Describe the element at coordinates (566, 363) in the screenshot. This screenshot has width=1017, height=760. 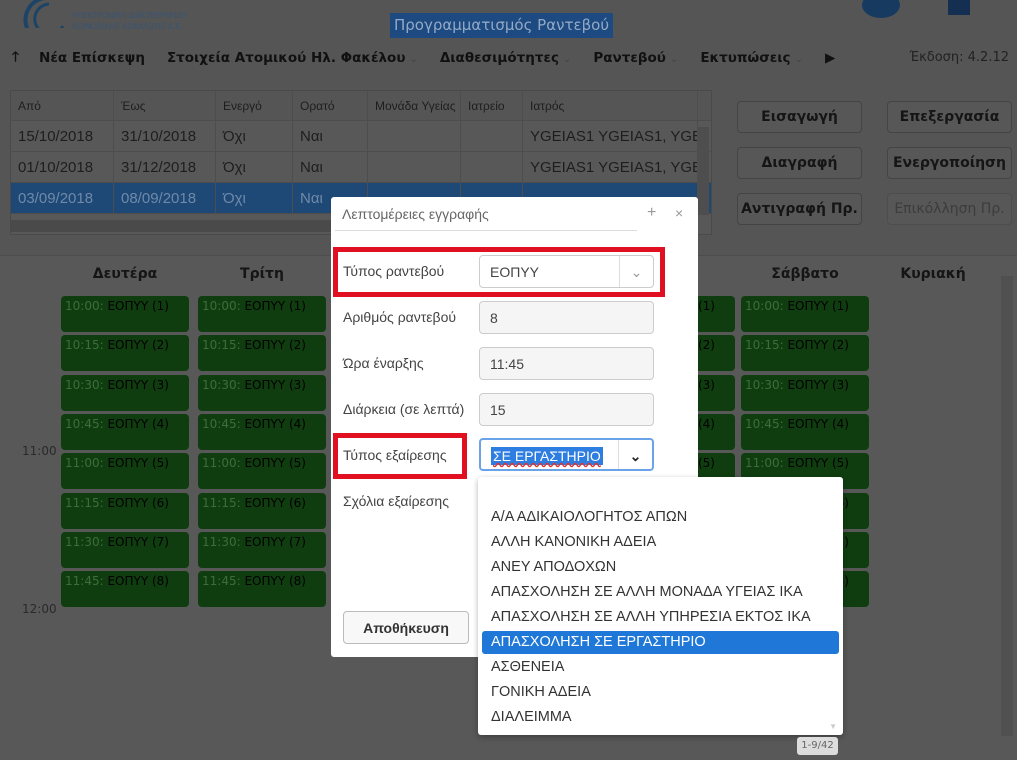
I see `start-time-field: 11:45` at that location.